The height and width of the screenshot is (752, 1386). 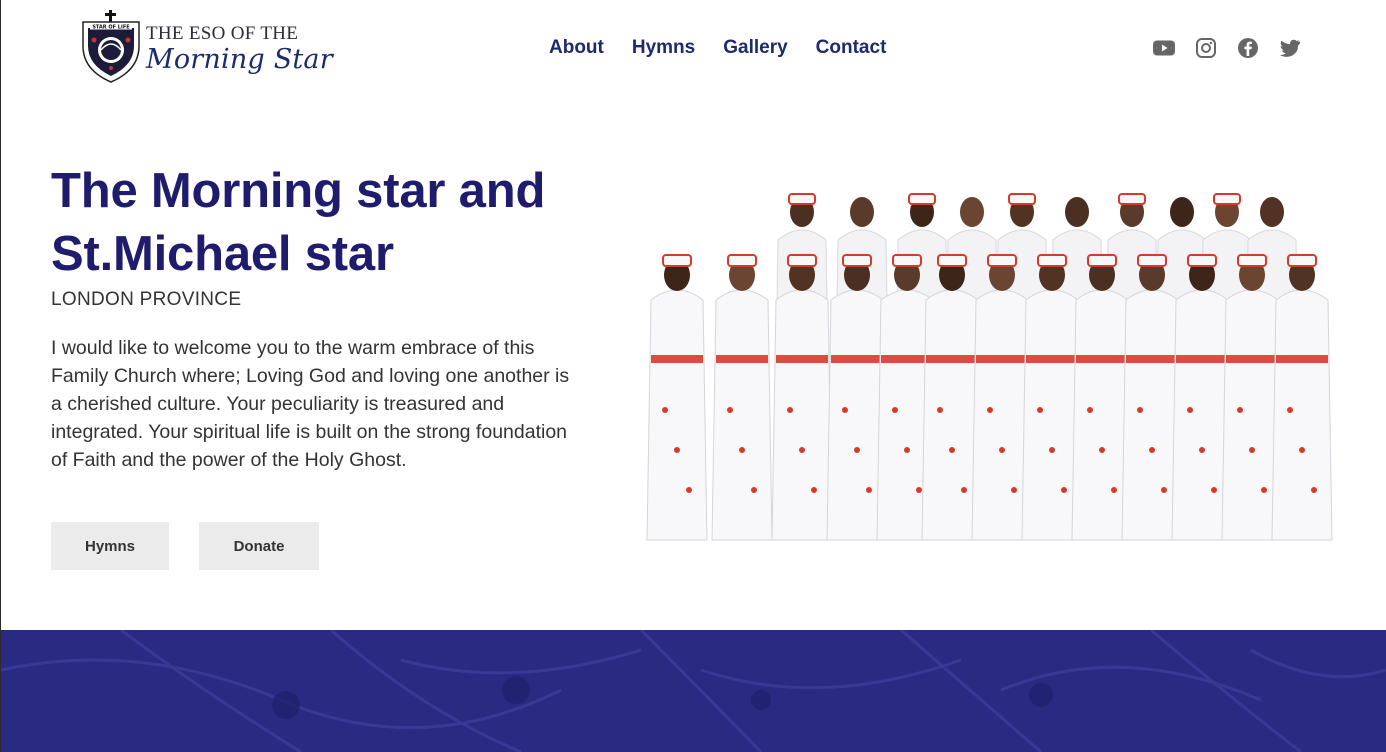 I want to click on shield-logo-icon: STAR OF LIFE, so click(x=111, y=46).